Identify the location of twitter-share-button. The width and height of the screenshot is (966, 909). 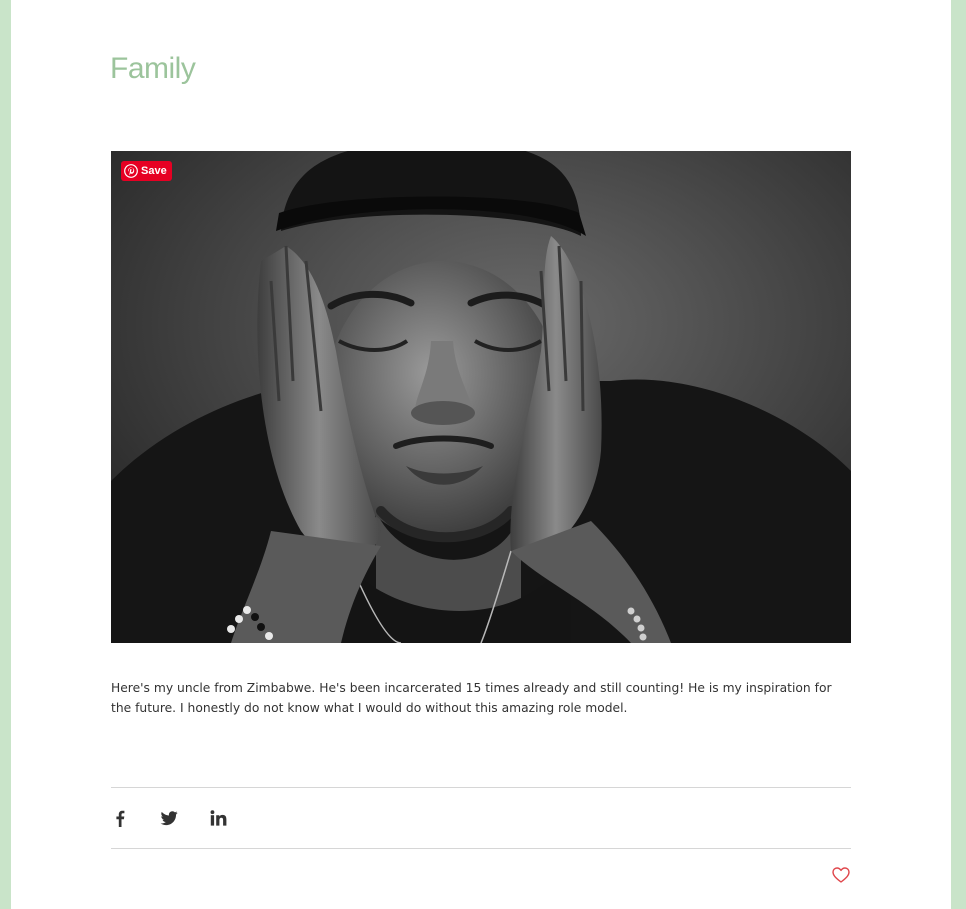
(169, 818).